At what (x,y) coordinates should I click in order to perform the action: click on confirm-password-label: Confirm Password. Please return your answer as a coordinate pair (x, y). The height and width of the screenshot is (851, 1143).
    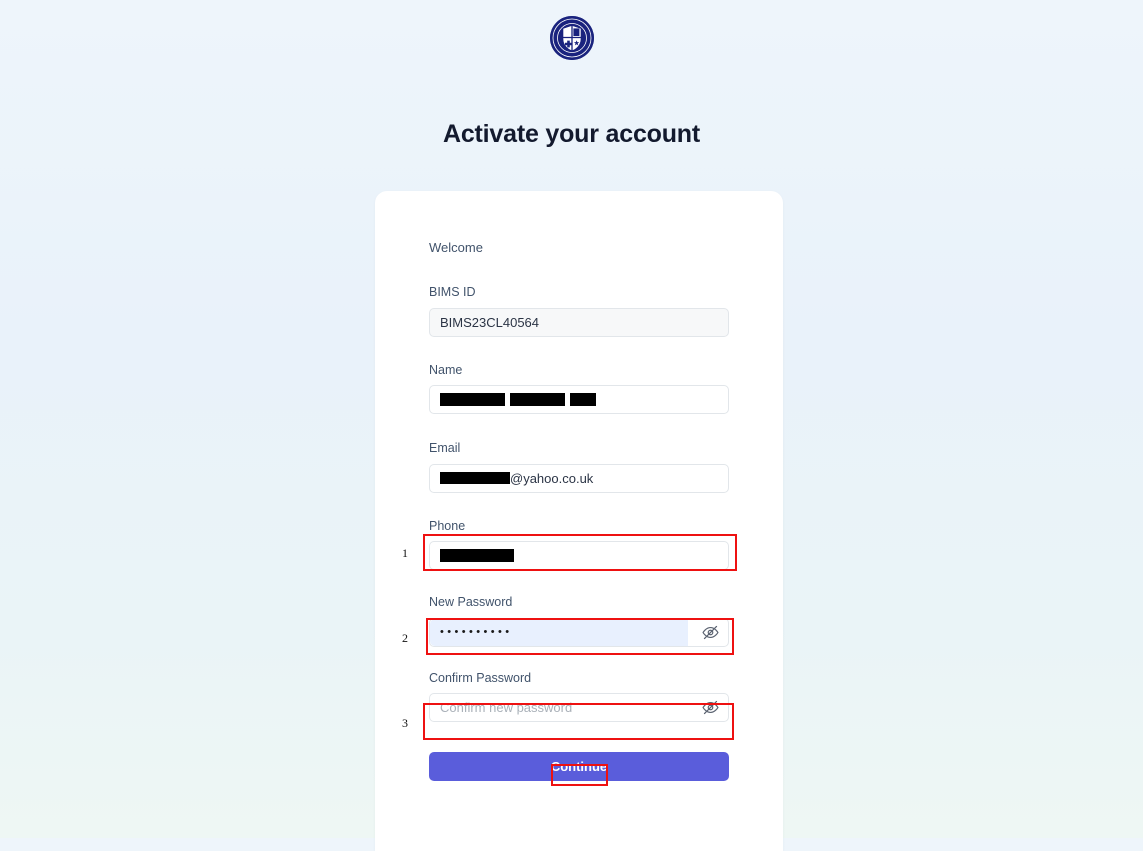
    Looking at the image, I should click on (480, 677).